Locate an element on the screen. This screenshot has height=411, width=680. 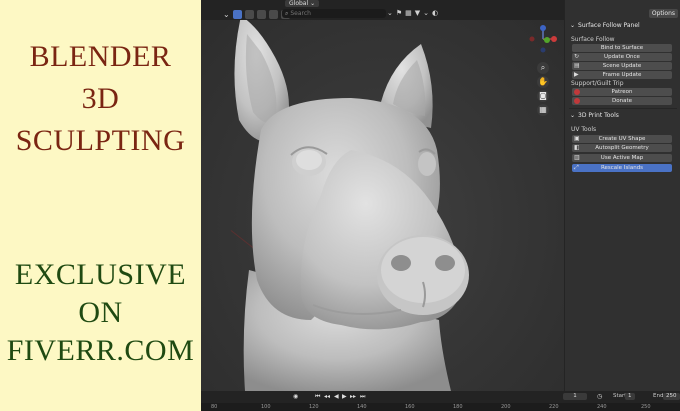
donate-button: Donate is located at coordinates (622, 101).